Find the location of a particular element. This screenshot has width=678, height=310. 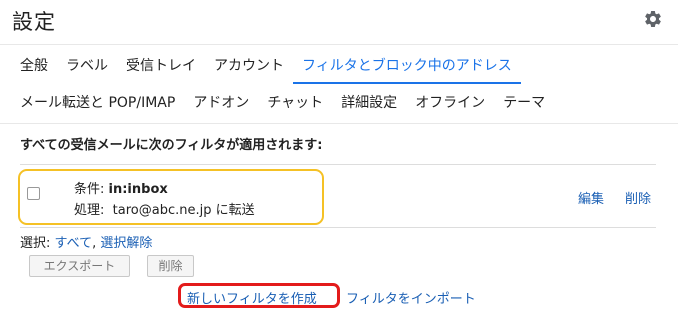

tab-addons: アドオン is located at coordinates (221, 103).